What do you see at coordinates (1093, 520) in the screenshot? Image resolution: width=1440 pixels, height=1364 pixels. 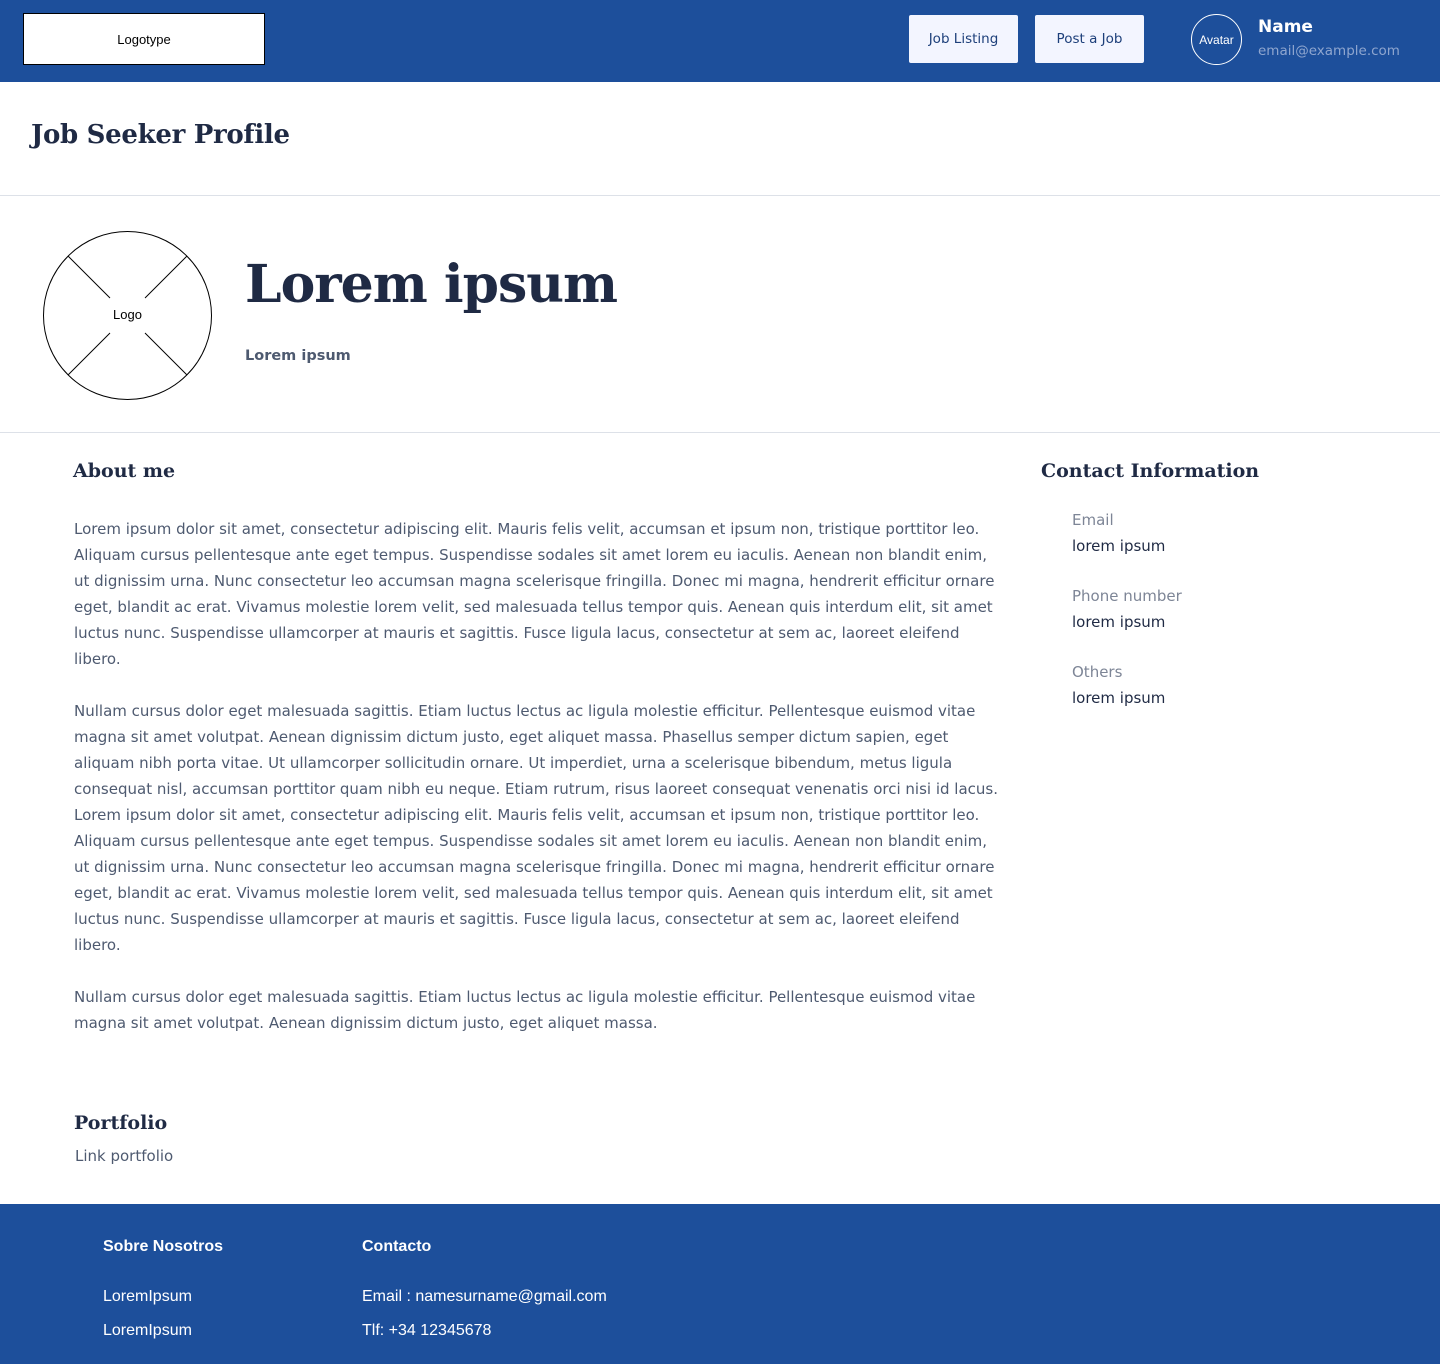 I see `contact-email-label: Email` at bounding box center [1093, 520].